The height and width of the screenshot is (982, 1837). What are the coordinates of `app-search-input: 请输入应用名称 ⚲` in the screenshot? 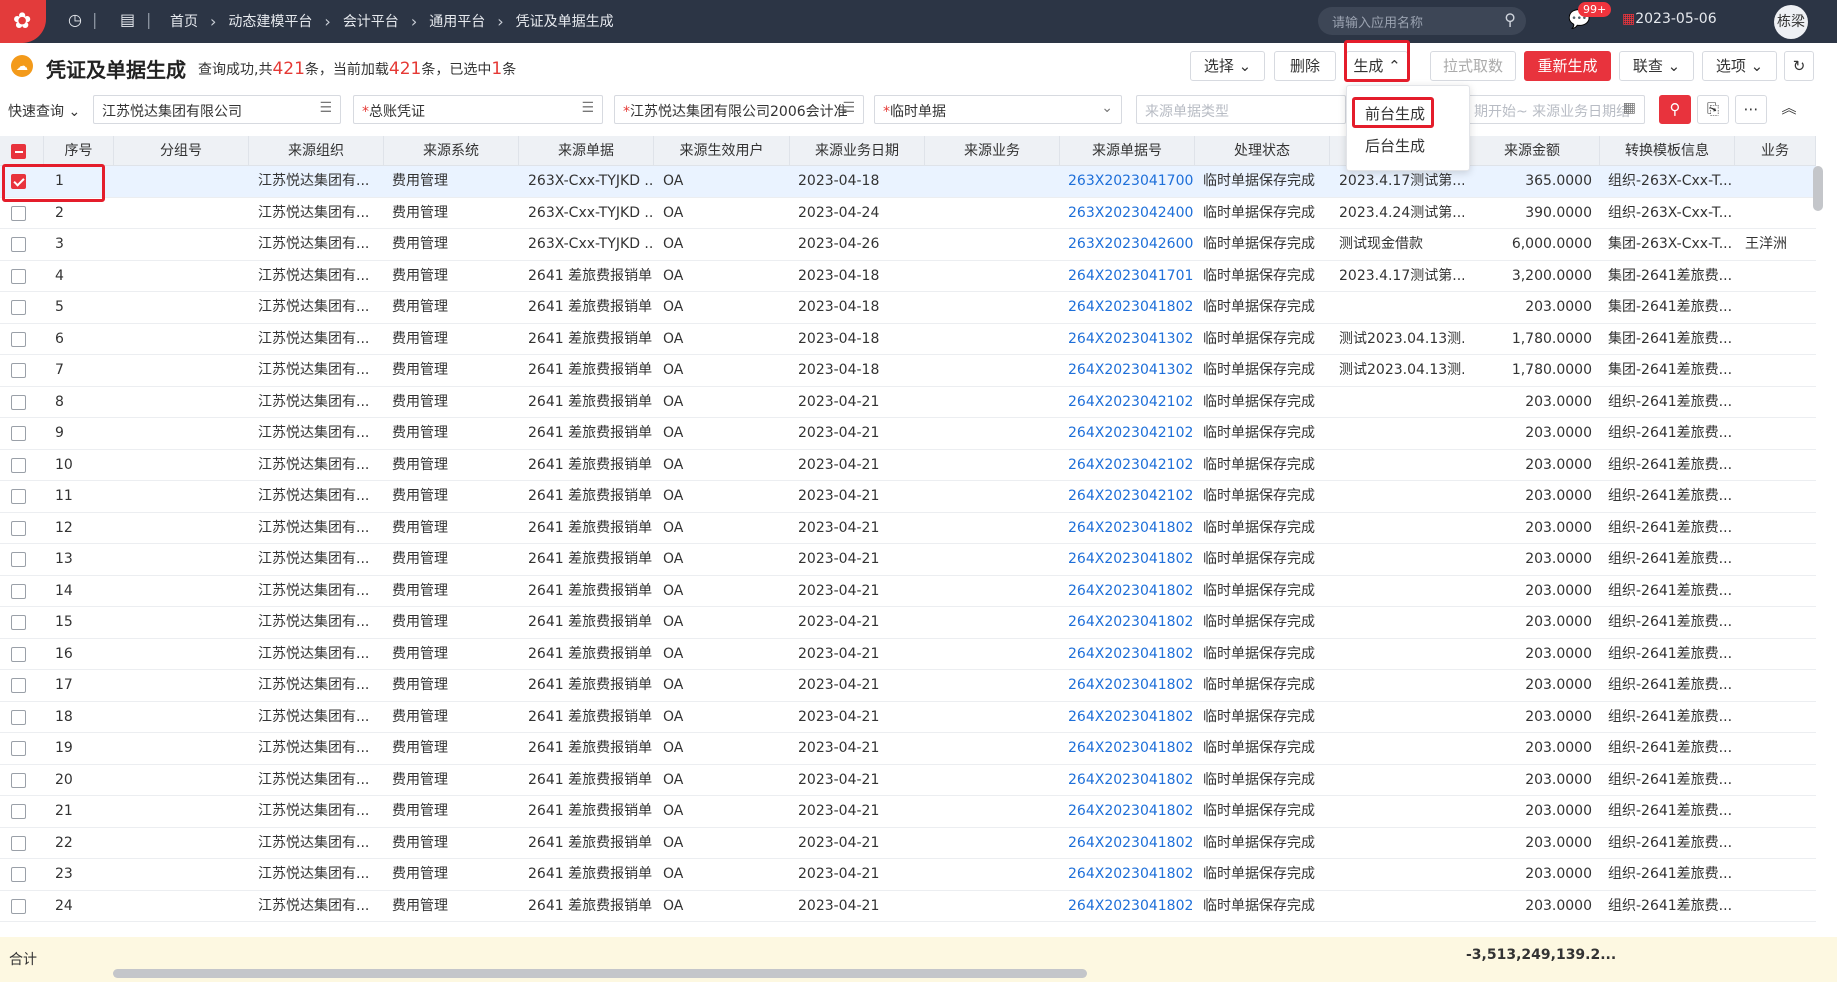 It's located at (1422, 21).